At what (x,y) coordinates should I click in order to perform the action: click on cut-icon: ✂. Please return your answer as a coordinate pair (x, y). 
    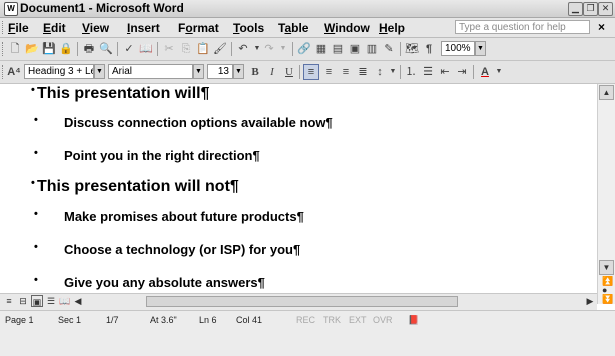
    Looking at the image, I should click on (169, 49).